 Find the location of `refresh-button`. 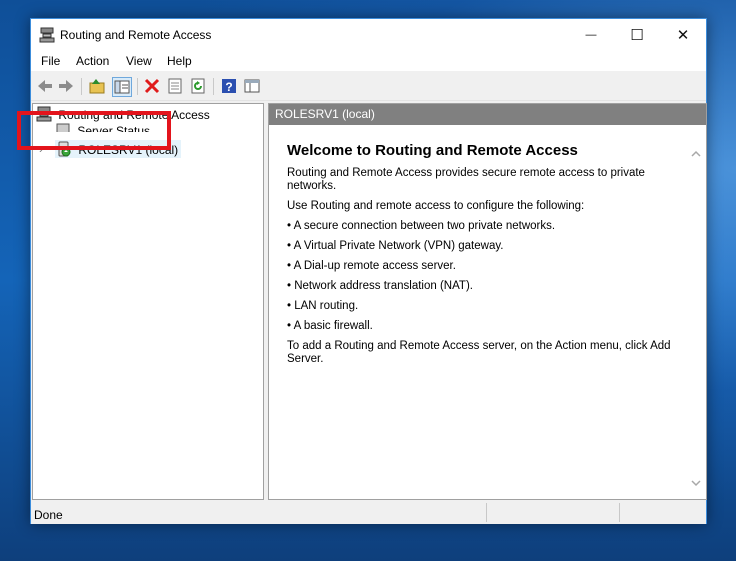

refresh-button is located at coordinates (198, 86).